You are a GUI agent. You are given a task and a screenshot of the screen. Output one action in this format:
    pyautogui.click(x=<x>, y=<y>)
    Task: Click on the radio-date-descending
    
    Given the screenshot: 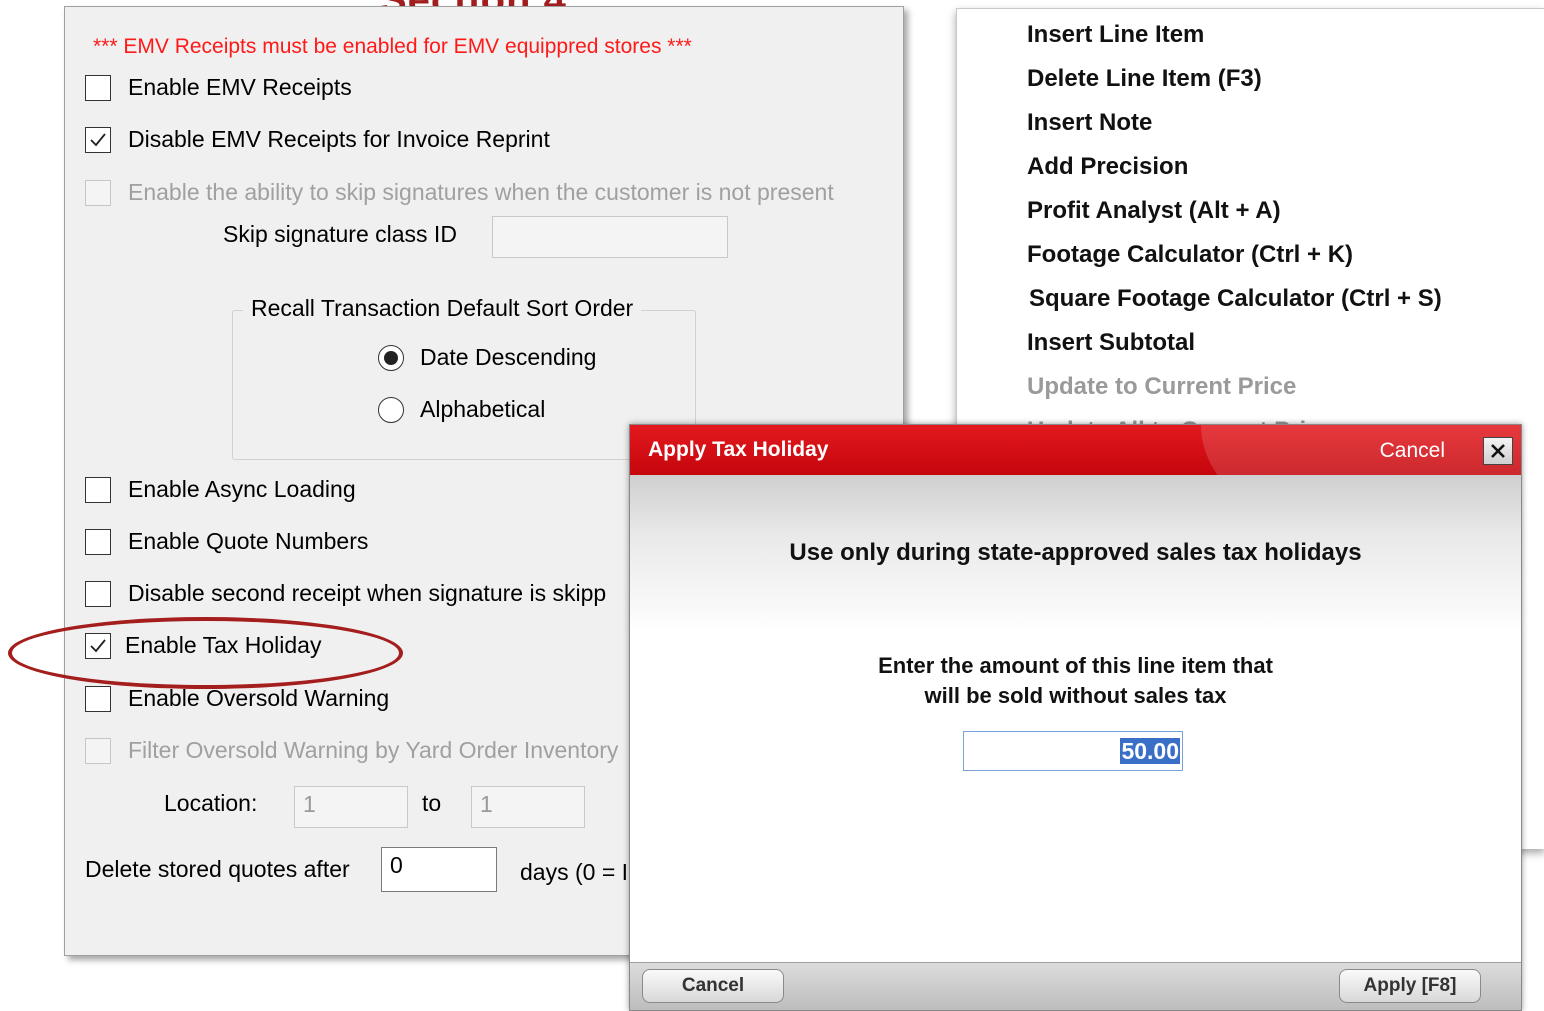 What is the action you would take?
    pyautogui.click(x=391, y=357)
    